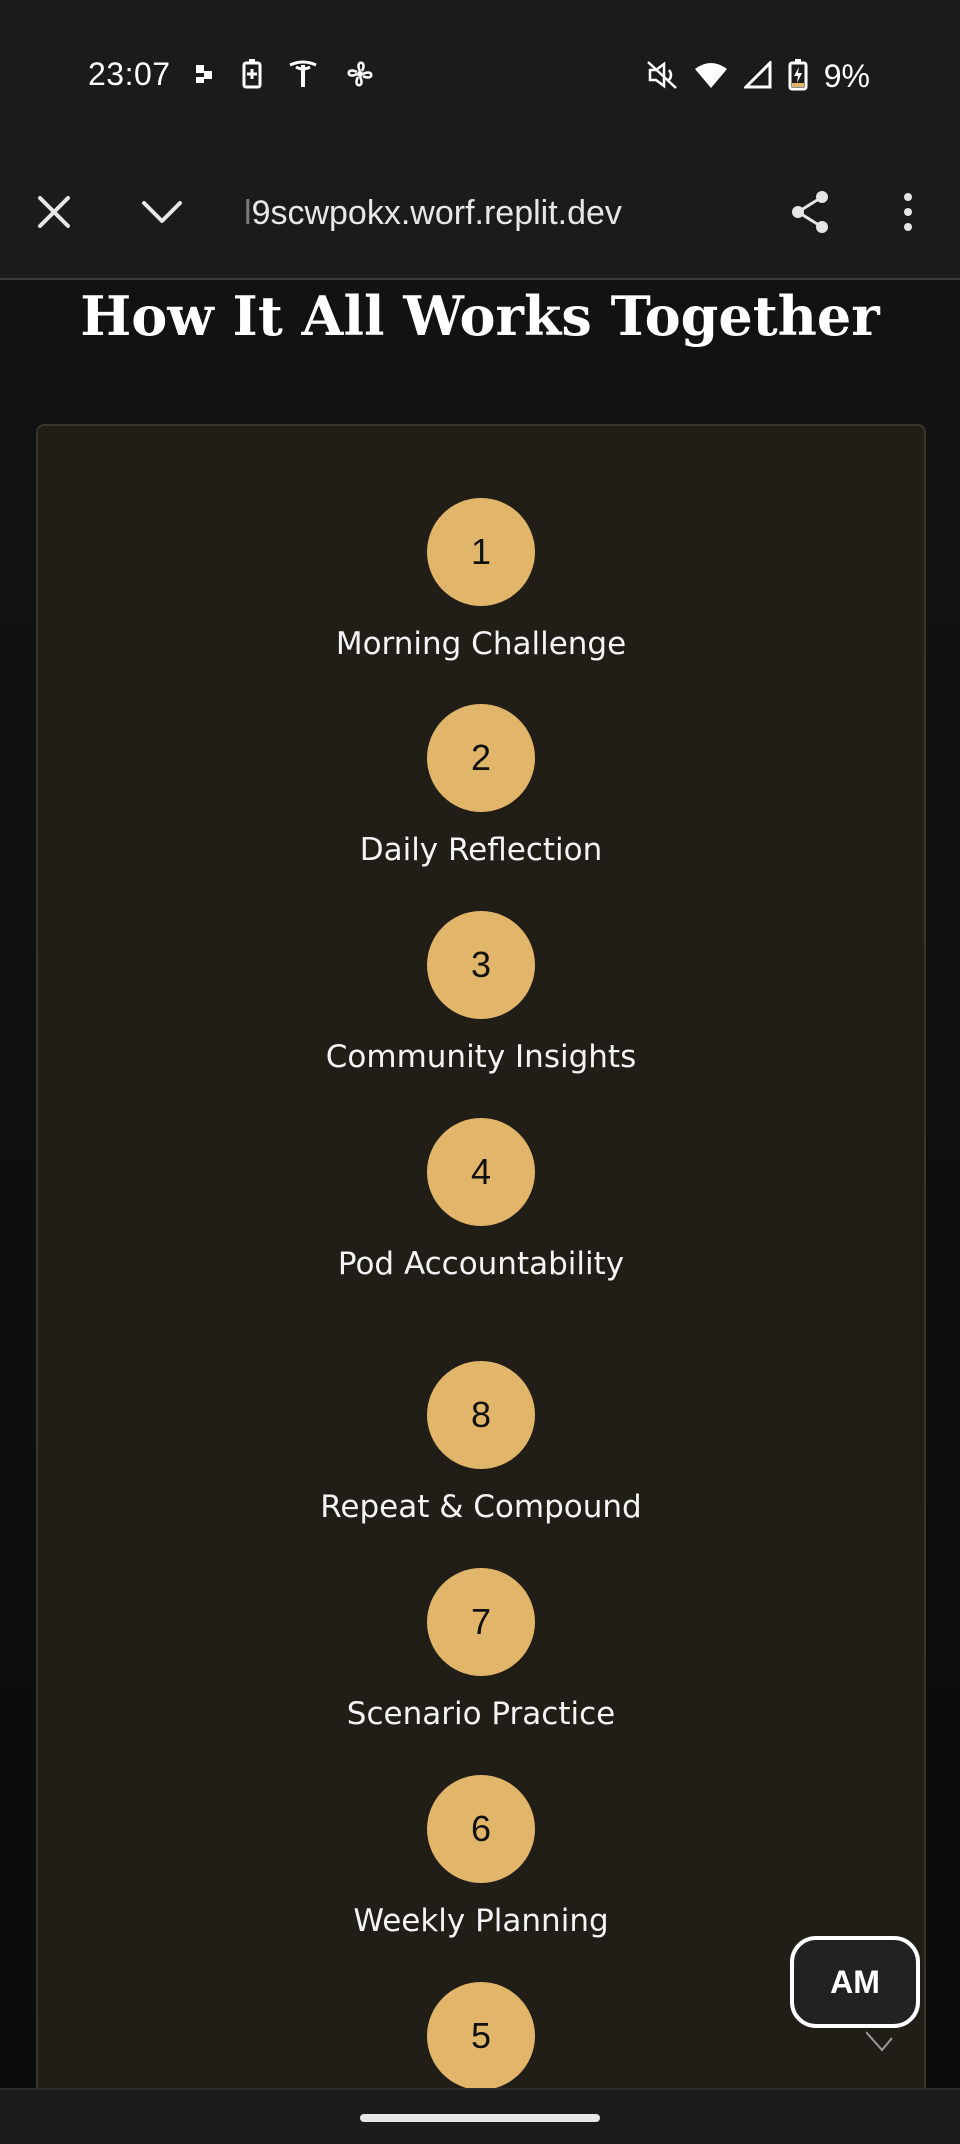 The height and width of the screenshot is (2144, 960). What do you see at coordinates (481, 644) in the screenshot?
I see `step-label: Morning Challenge` at bounding box center [481, 644].